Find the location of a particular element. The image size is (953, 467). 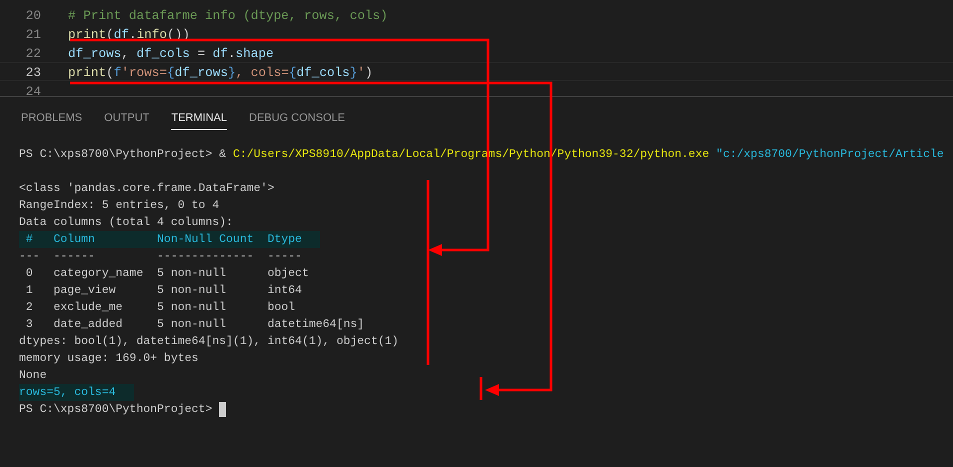

panel-tab: OUTPUT is located at coordinates (127, 119).